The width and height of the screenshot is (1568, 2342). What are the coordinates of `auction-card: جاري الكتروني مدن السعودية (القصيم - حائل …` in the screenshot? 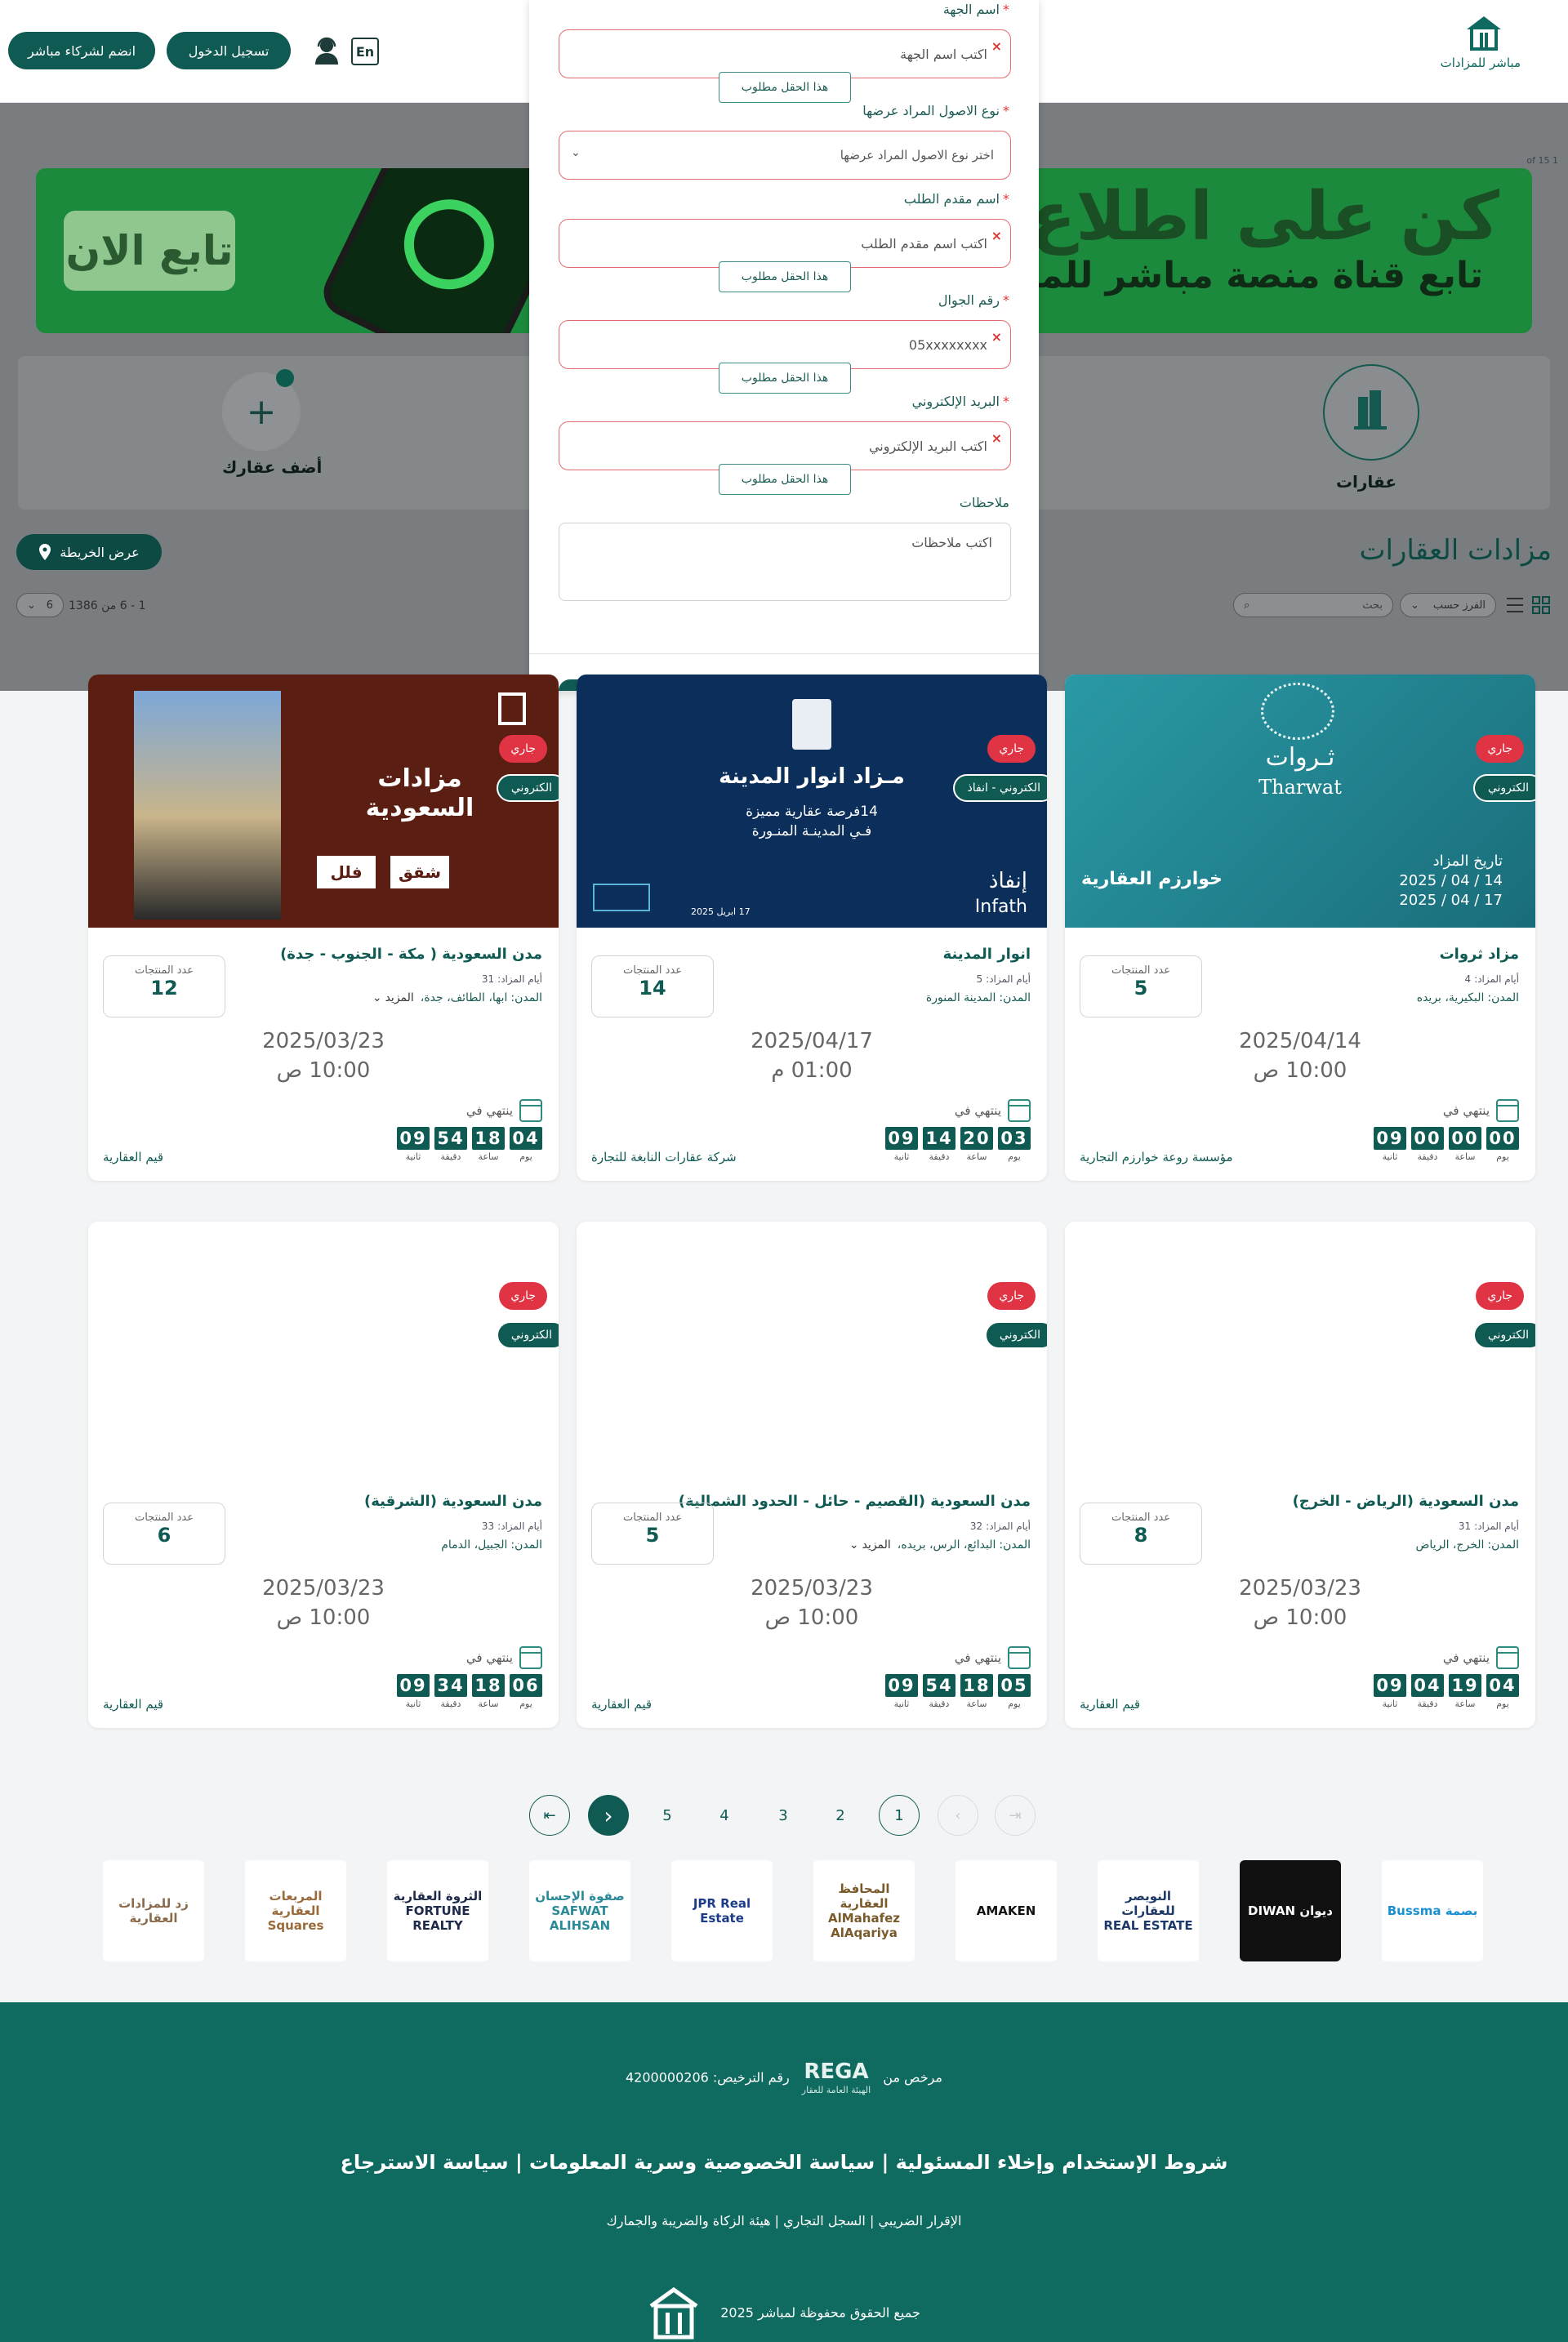 It's located at (812, 1475).